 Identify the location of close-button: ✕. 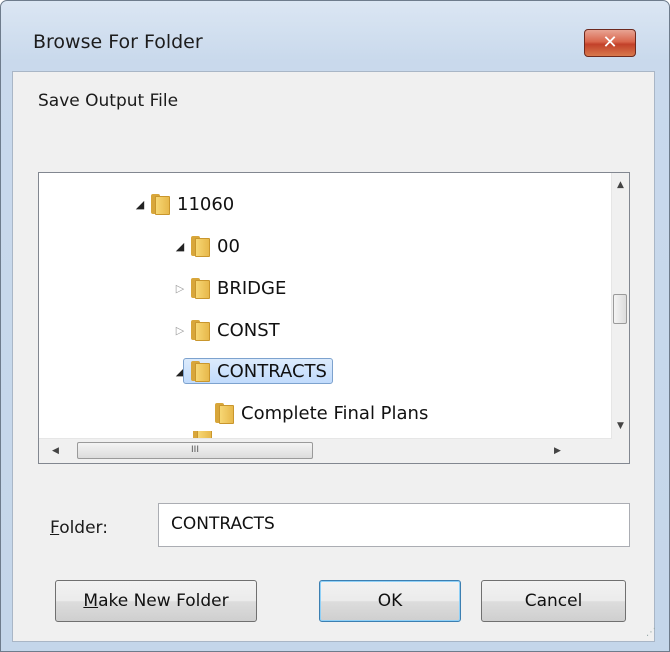
(610, 43).